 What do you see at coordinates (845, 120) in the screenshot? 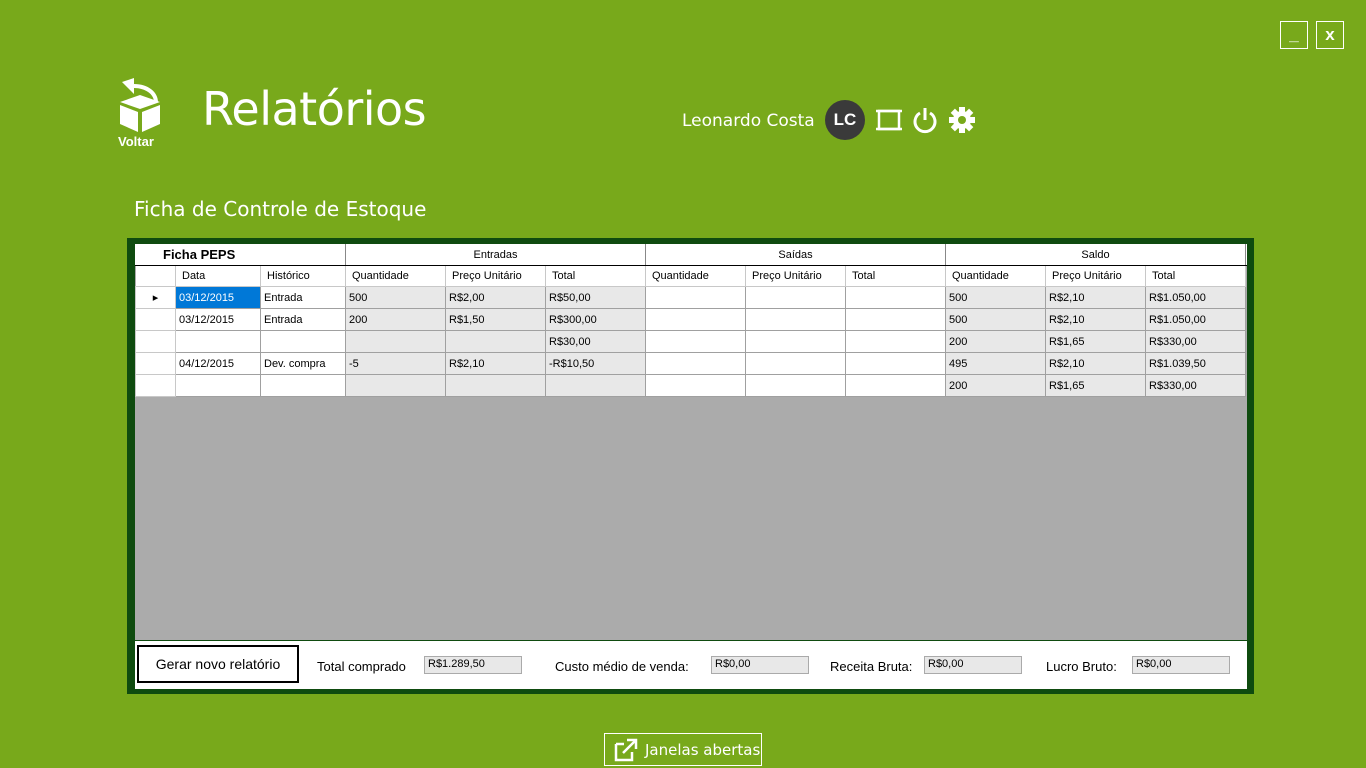
I see `avatar: LC` at bounding box center [845, 120].